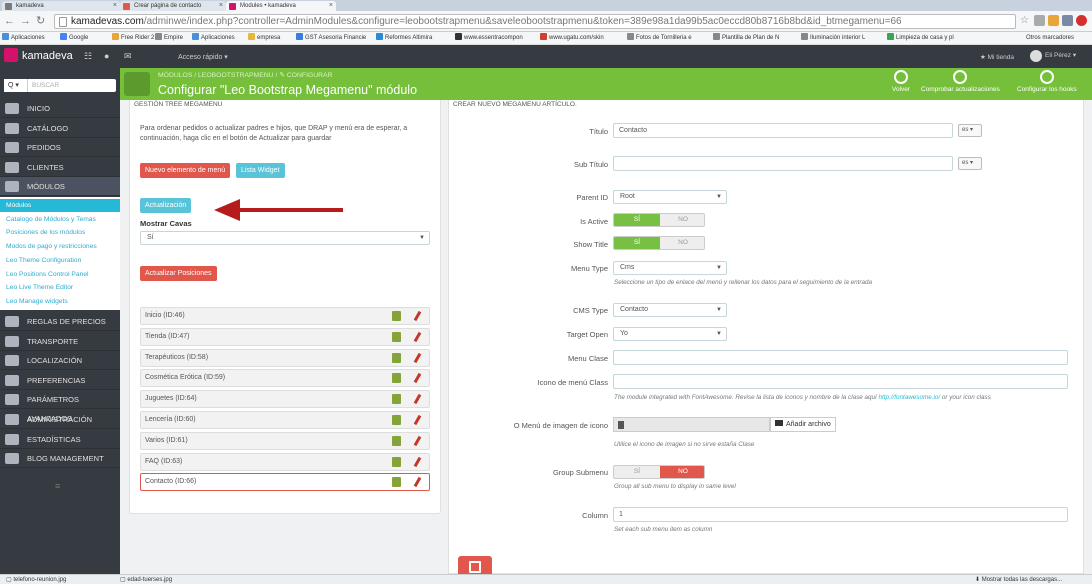 The height and width of the screenshot is (585, 1092). I want to click on sidebar-item-localization: Localización, so click(60, 361).